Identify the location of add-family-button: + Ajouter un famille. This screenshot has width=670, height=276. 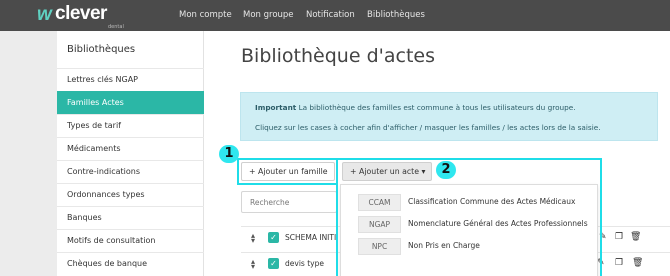
(288, 171).